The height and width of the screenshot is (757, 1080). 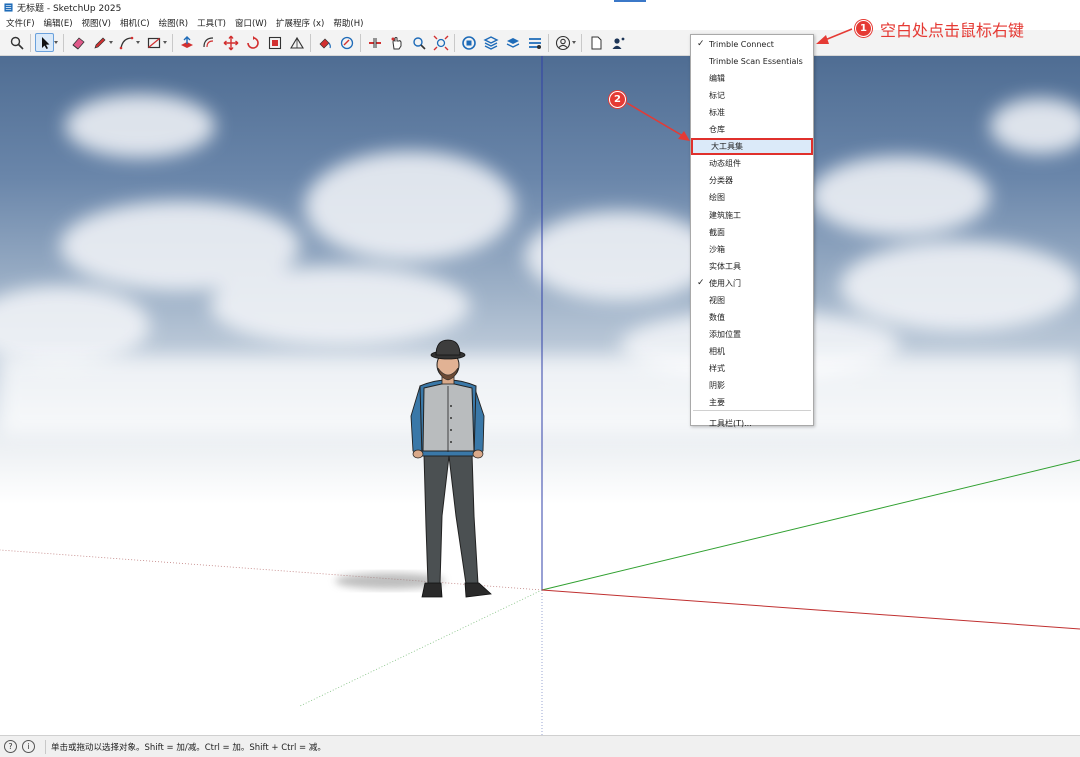 I want to click on account-icon, so click(x=562, y=42).